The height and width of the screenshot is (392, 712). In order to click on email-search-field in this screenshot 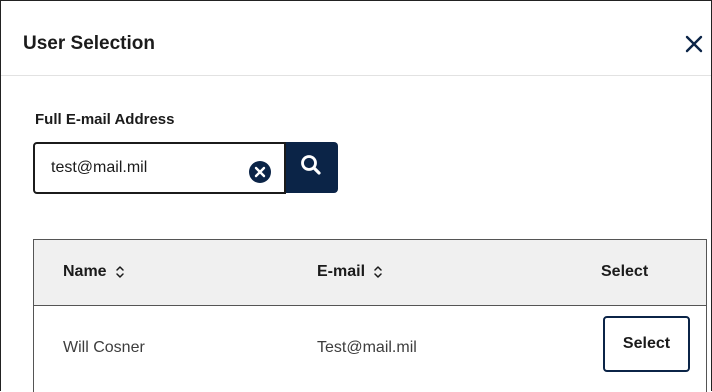, I will do `click(159, 168)`.